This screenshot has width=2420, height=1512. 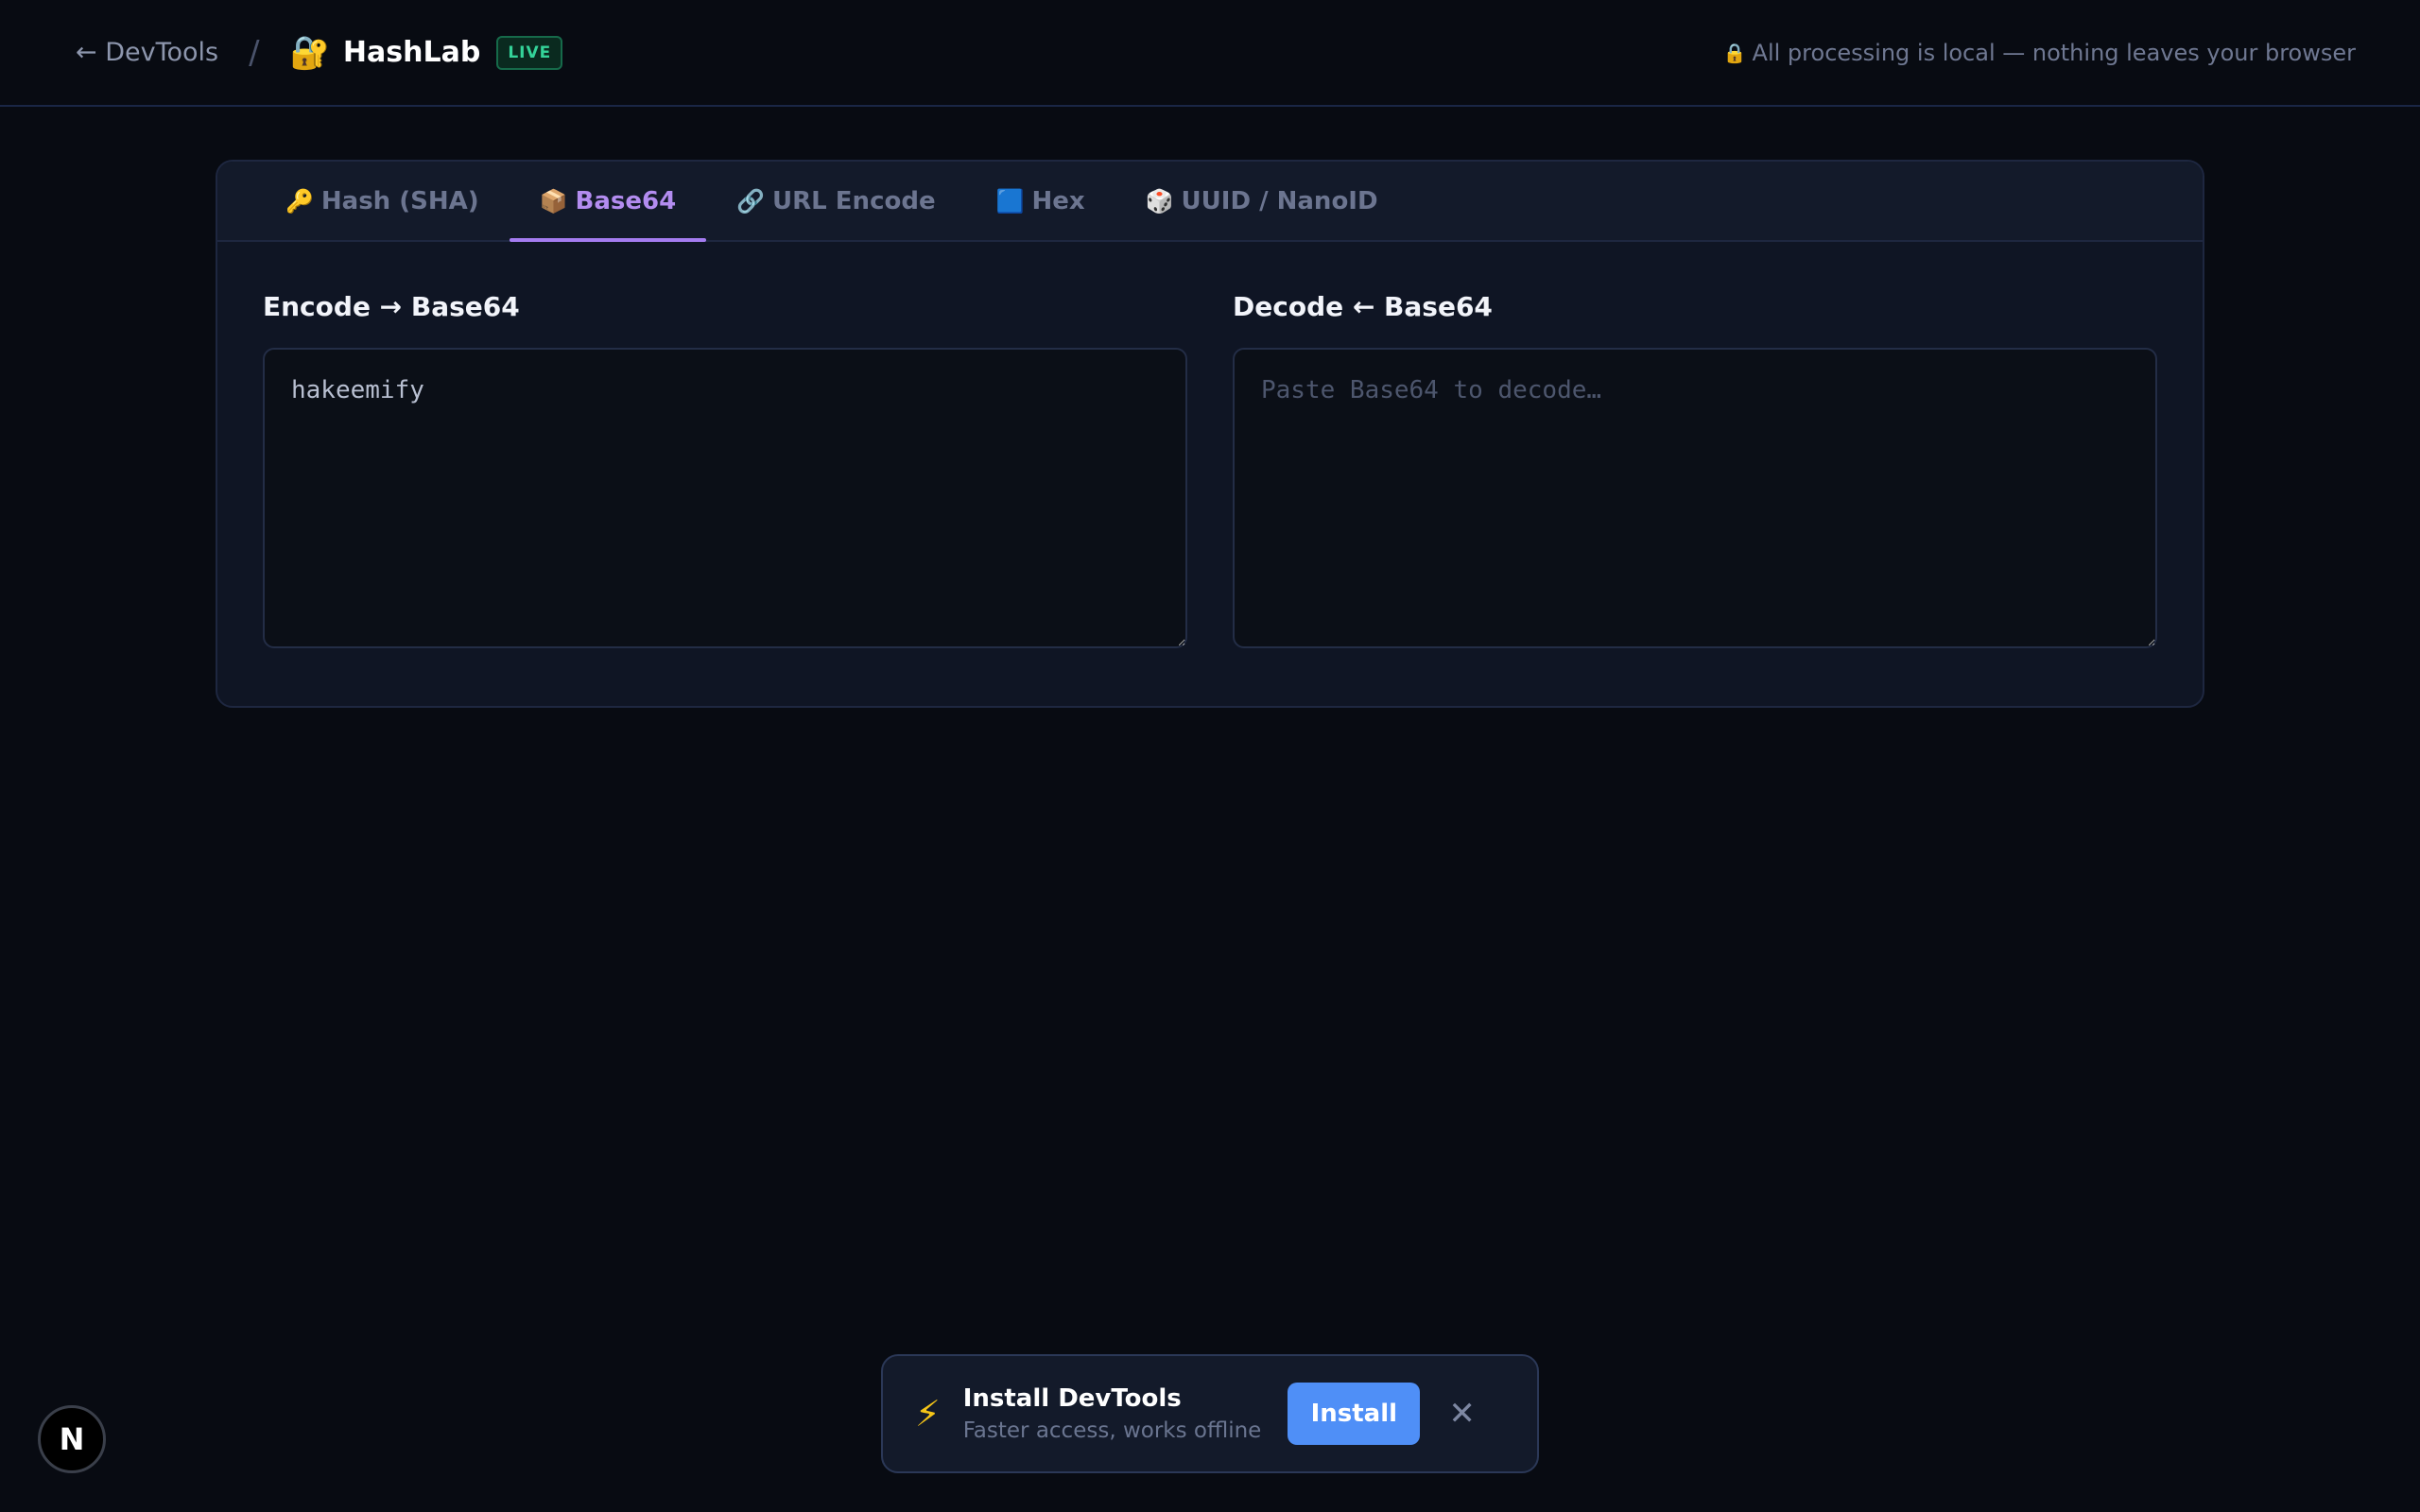 I want to click on lock-icon: 🔒, so click(x=1734, y=52).